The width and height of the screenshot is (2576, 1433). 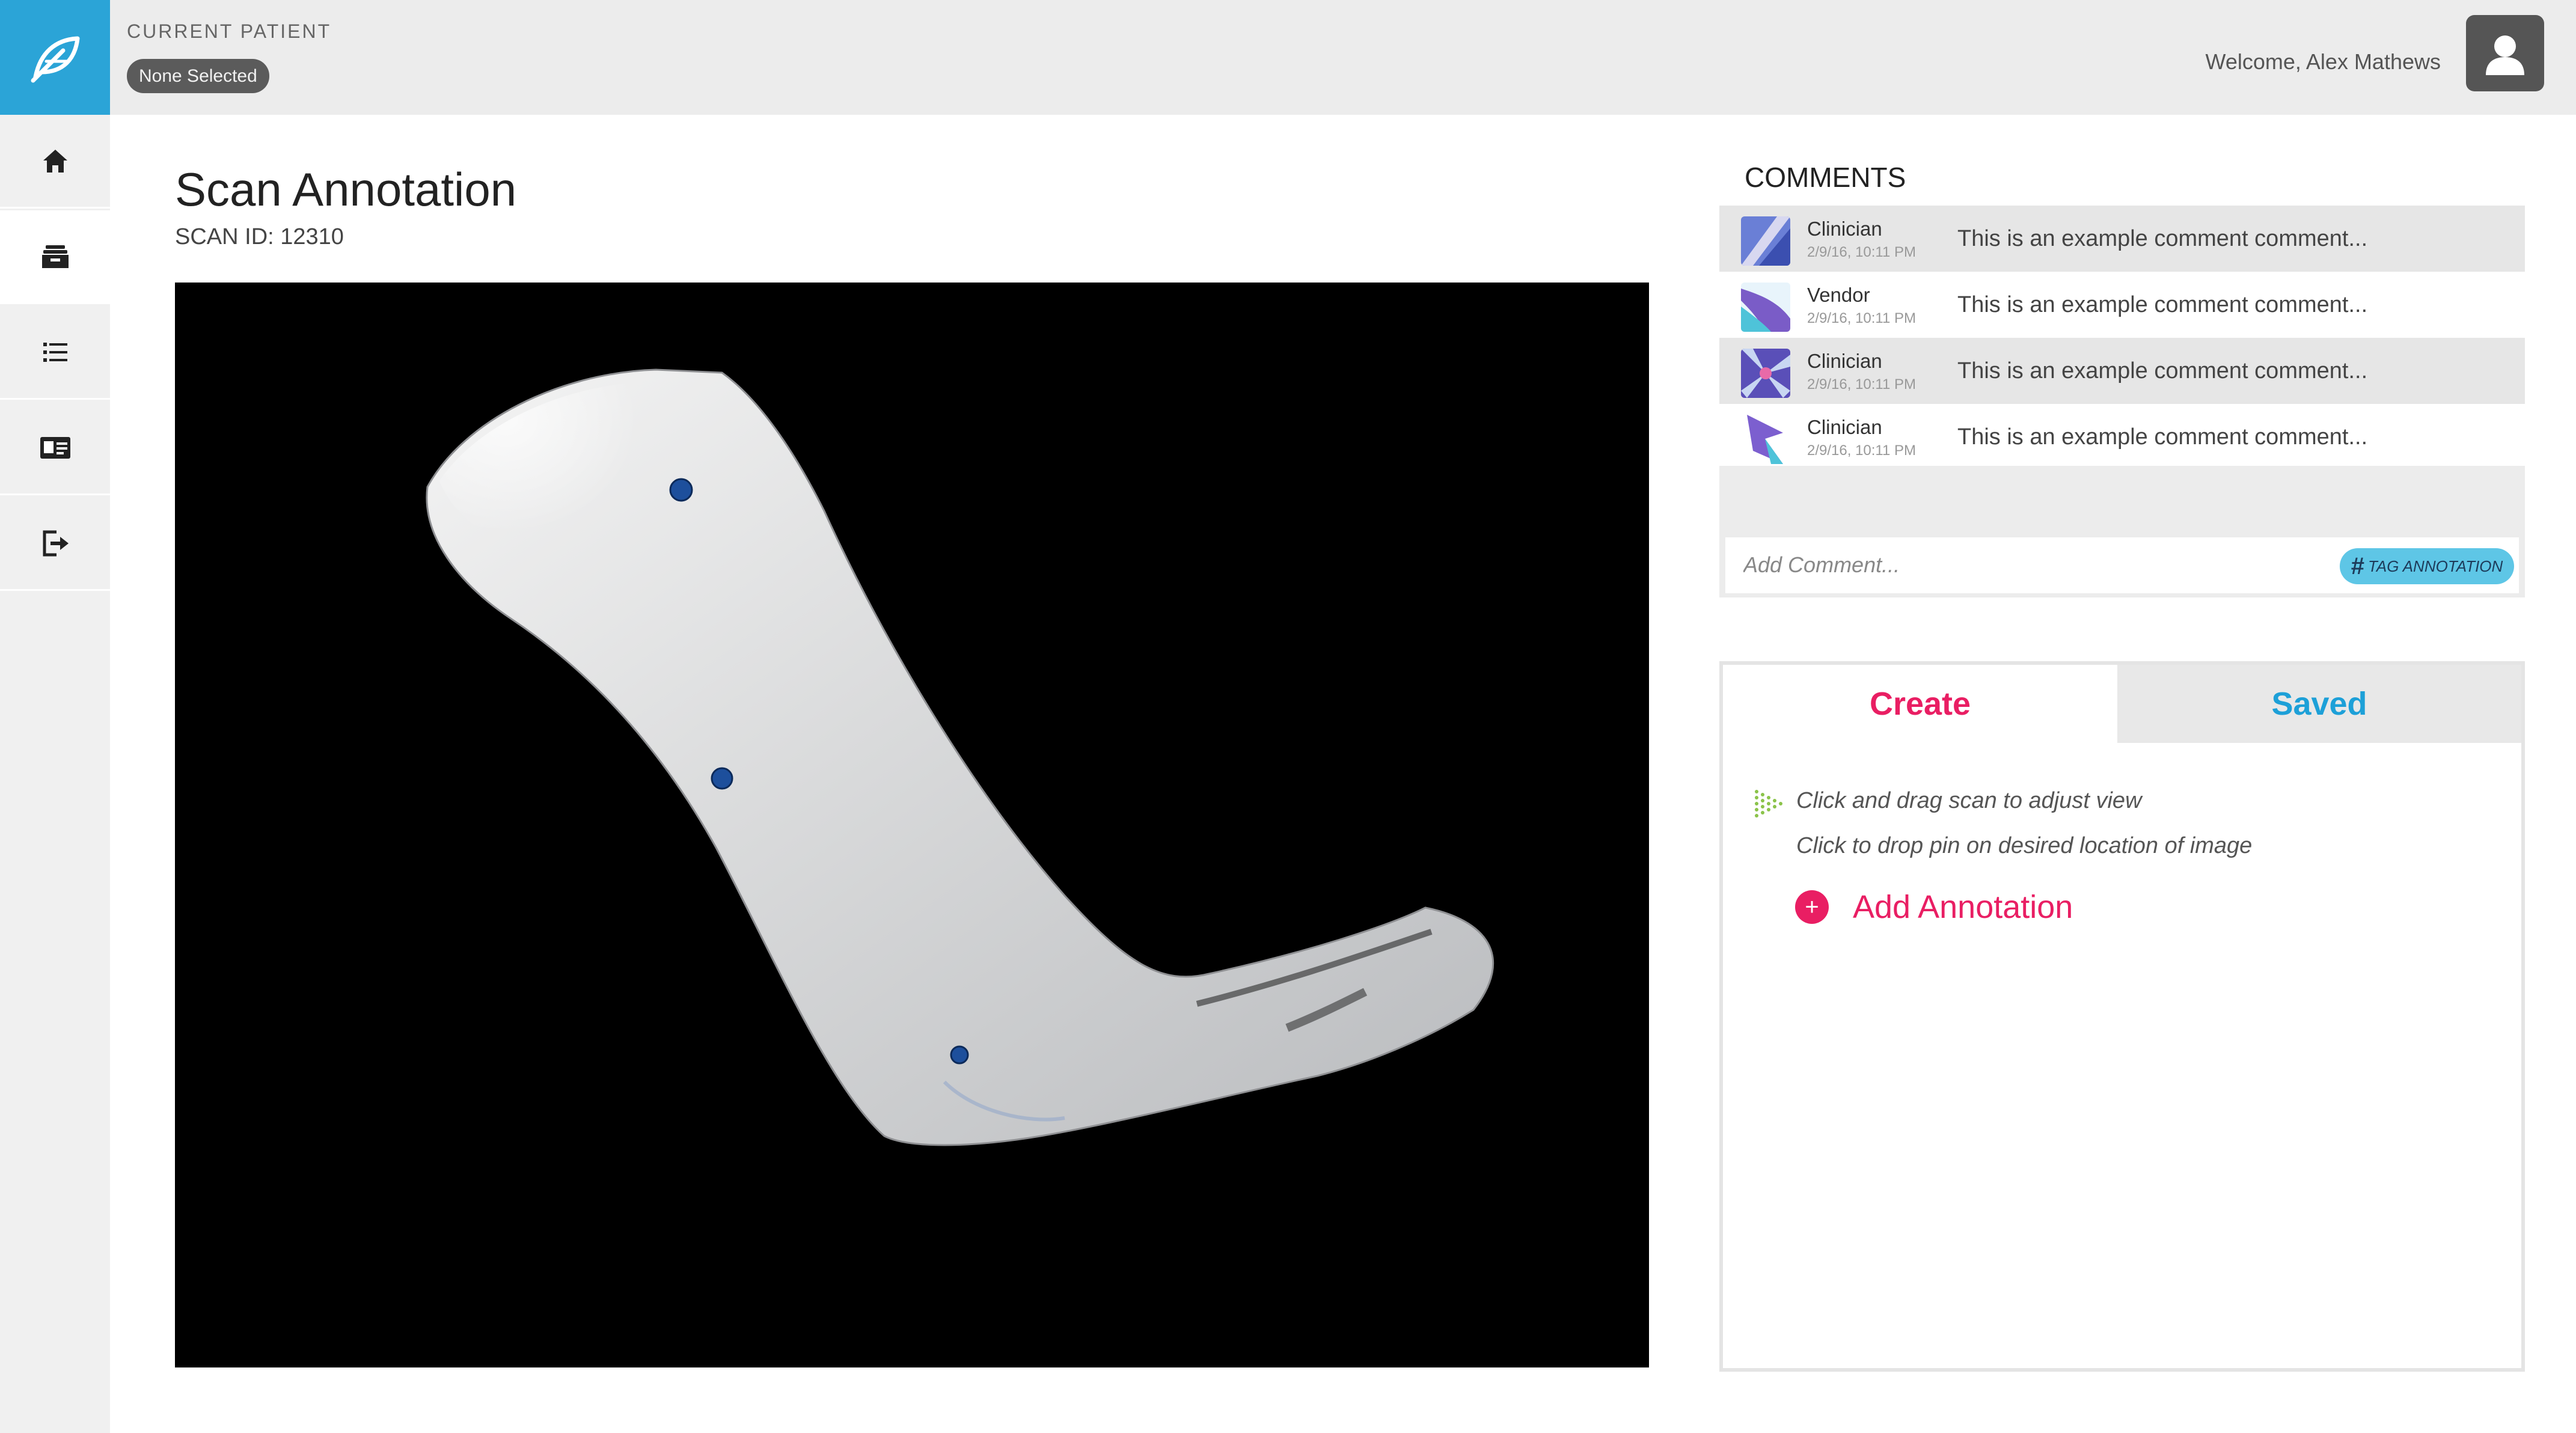 I want to click on inbox-icon, so click(x=55, y=256).